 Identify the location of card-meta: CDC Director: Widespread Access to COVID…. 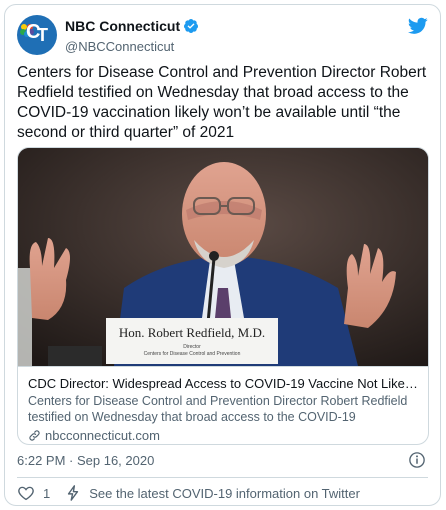
(223, 405).